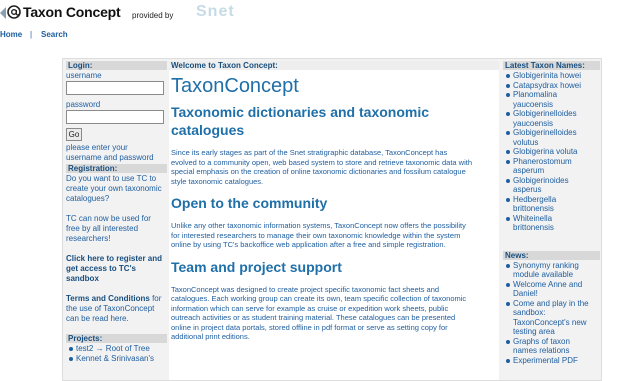  What do you see at coordinates (155, 298) in the screenshot?
I see `terms-text-rest: for` at bounding box center [155, 298].